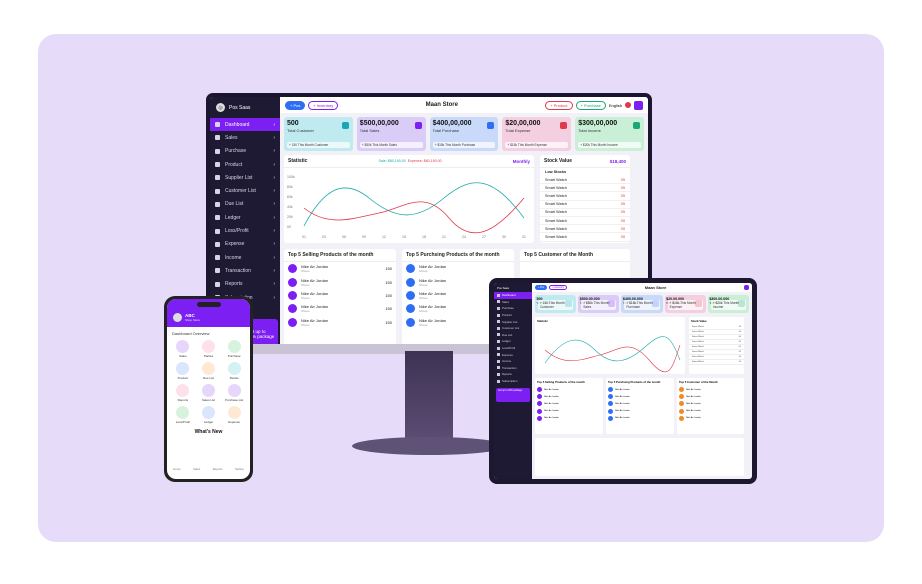 This screenshot has width=922, height=584. I want to click on nav-sales: Sales, so click(196, 469).